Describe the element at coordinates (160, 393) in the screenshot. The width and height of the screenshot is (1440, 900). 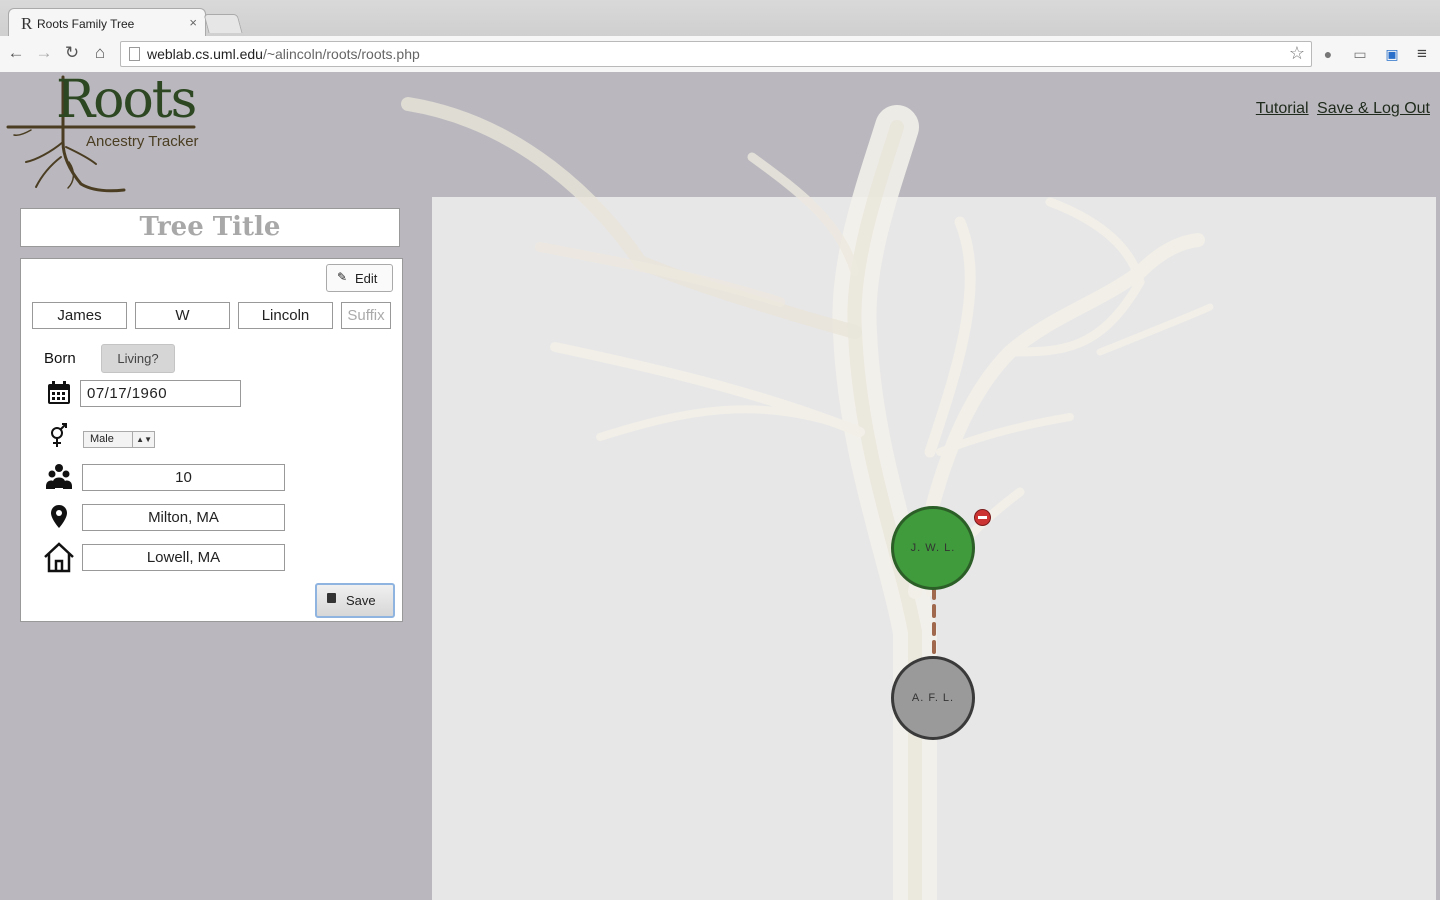
I see `birth-date-field: 07/17/1960` at that location.